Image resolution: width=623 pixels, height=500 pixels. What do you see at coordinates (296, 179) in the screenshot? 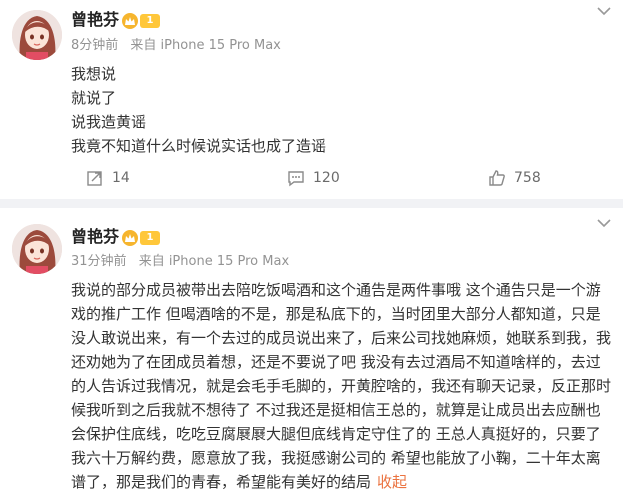
I see `comment-icon` at bounding box center [296, 179].